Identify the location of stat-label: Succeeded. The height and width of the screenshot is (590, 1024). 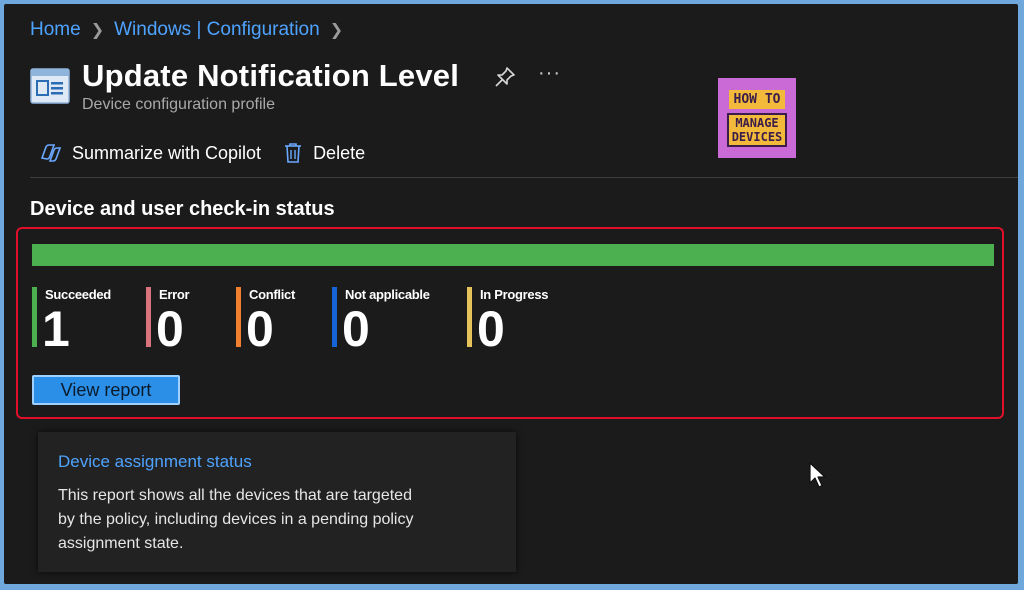
(78, 294).